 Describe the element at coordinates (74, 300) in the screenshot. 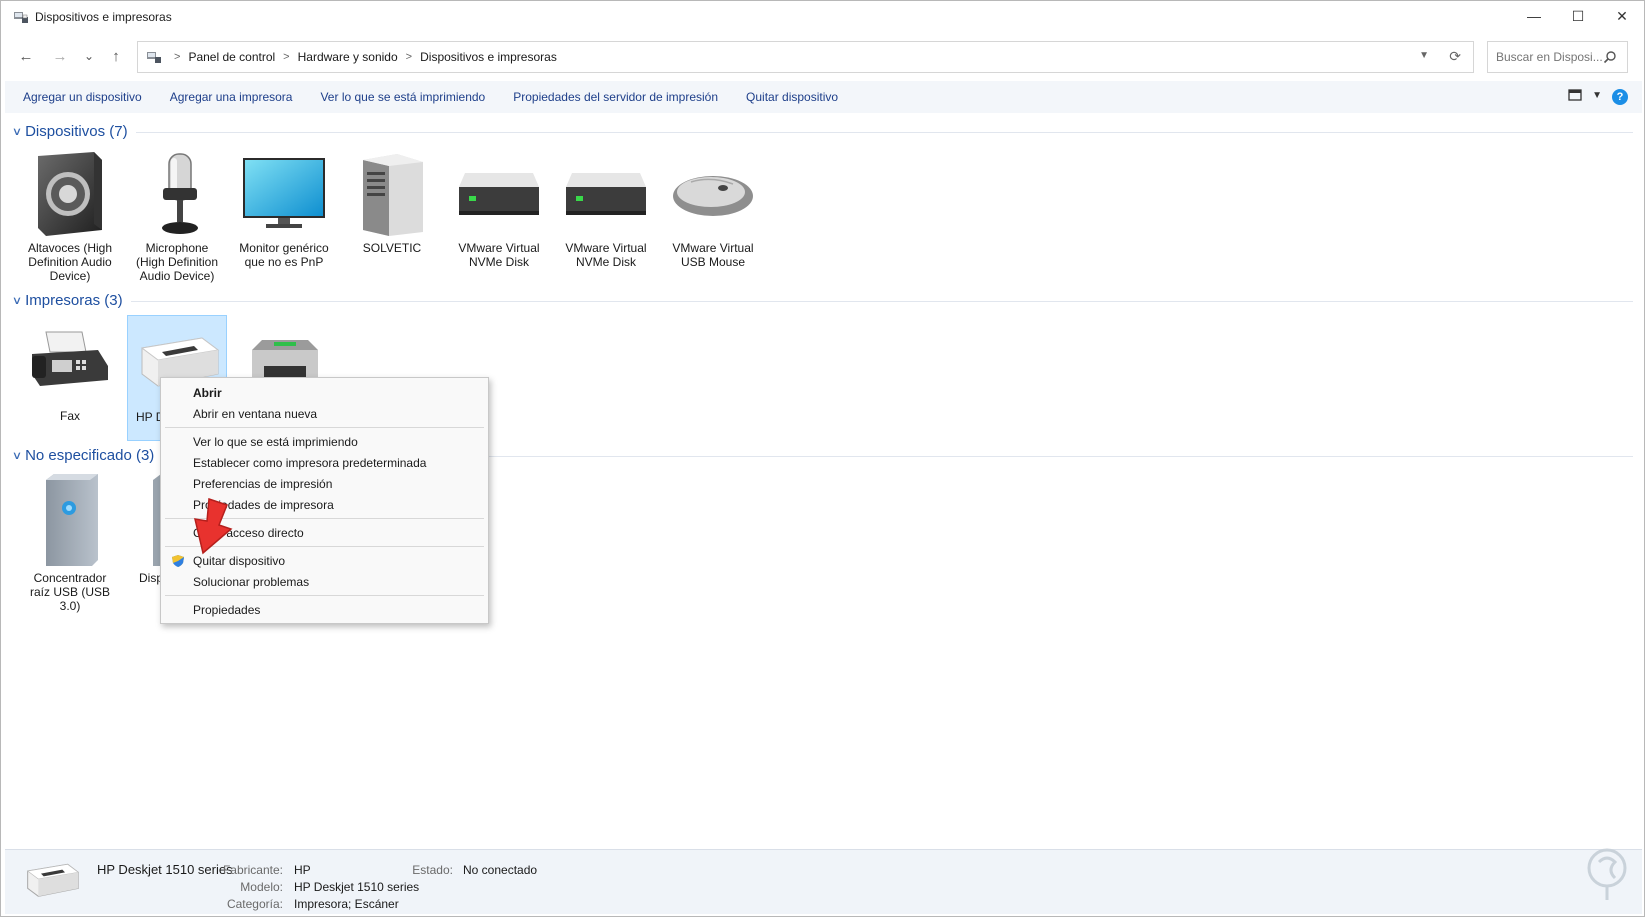

I see `group-title: Impresoras (3)` at that location.